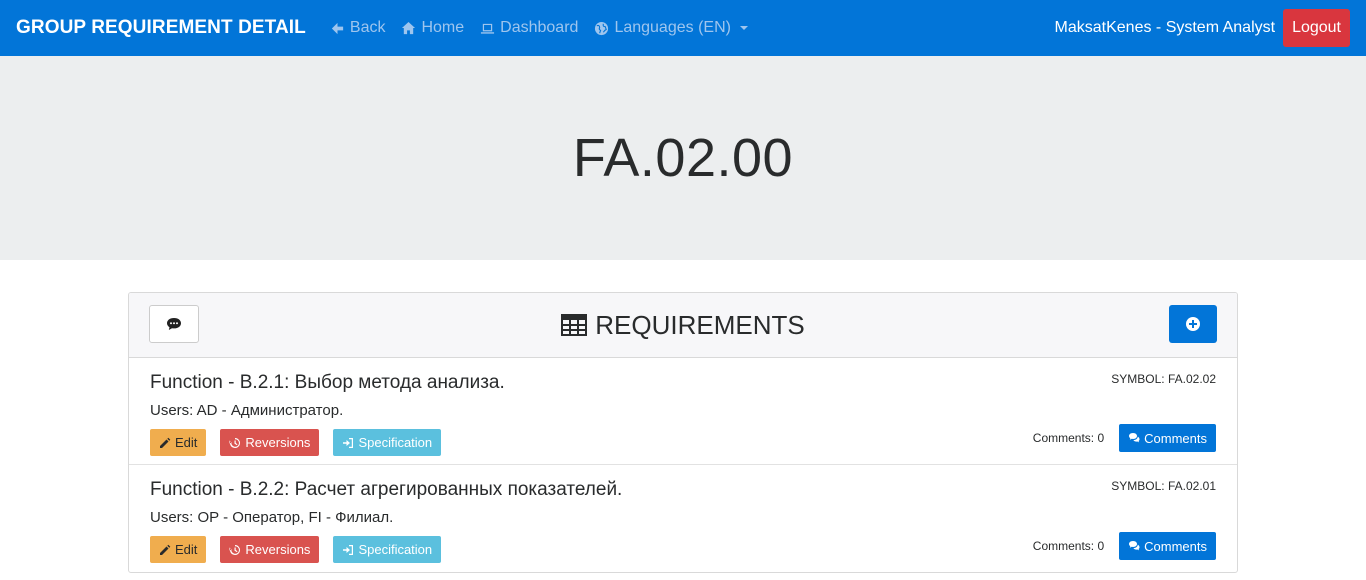 Image resolution: width=1366 pixels, height=580 pixels. Describe the element at coordinates (272, 517) in the screenshot. I see `requirement-users: Users: OP - Оператор, FI - Филиал.` at that location.